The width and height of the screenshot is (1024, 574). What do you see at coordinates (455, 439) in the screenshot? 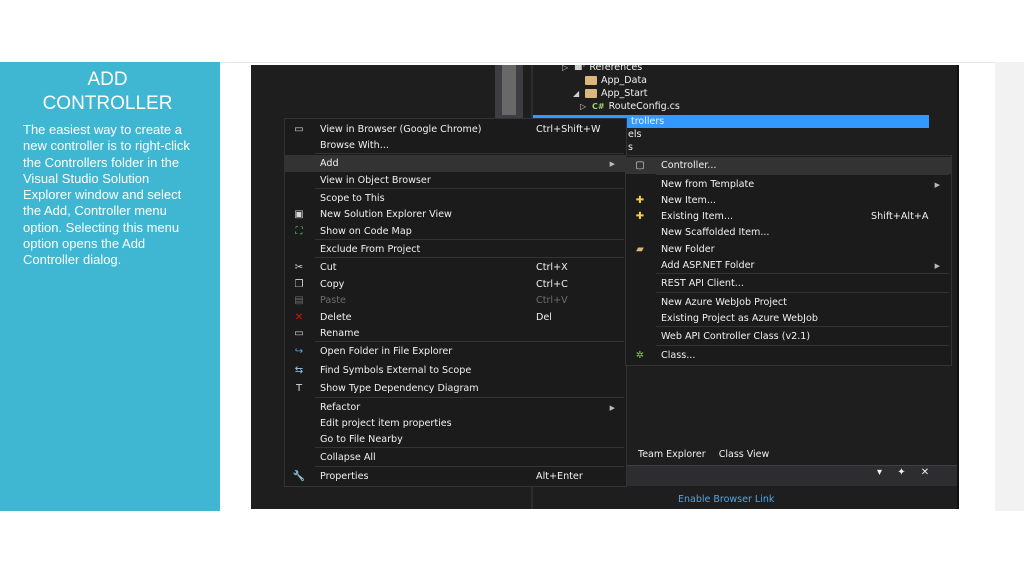
I see `menu-item-go-to-file-nearby: Go to File Nearby` at bounding box center [455, 439].